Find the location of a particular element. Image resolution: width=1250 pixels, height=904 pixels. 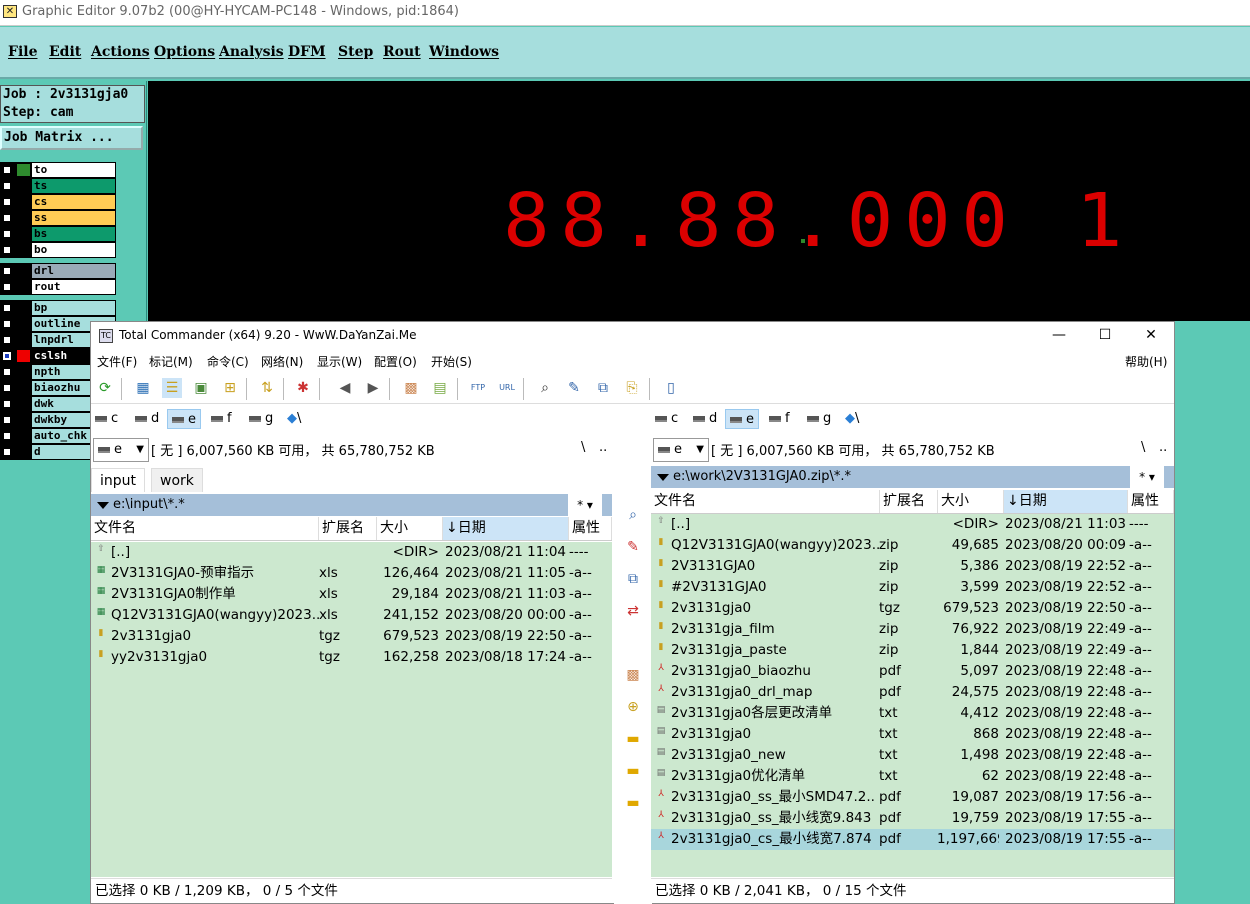

left-drive-d: d is located at coordinates (147, 419).